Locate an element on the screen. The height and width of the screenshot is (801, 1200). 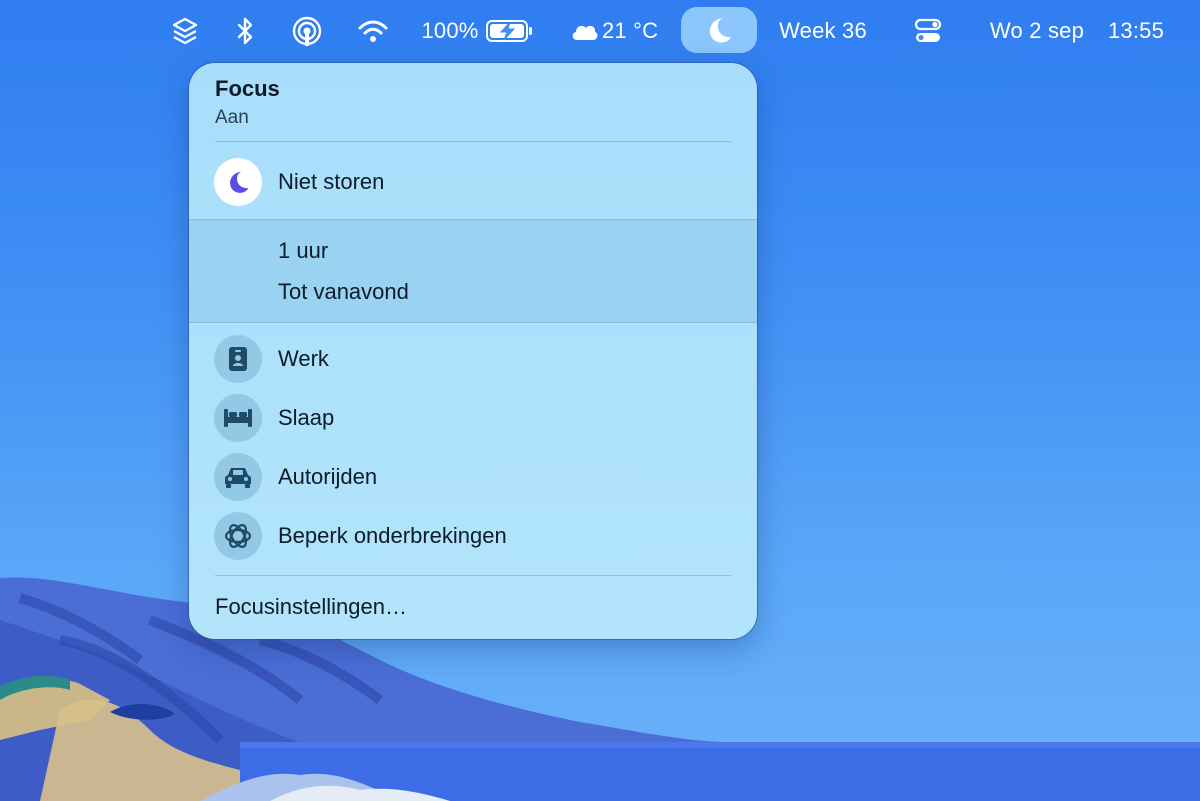
layers-icon is located at coordinates (185, 31).